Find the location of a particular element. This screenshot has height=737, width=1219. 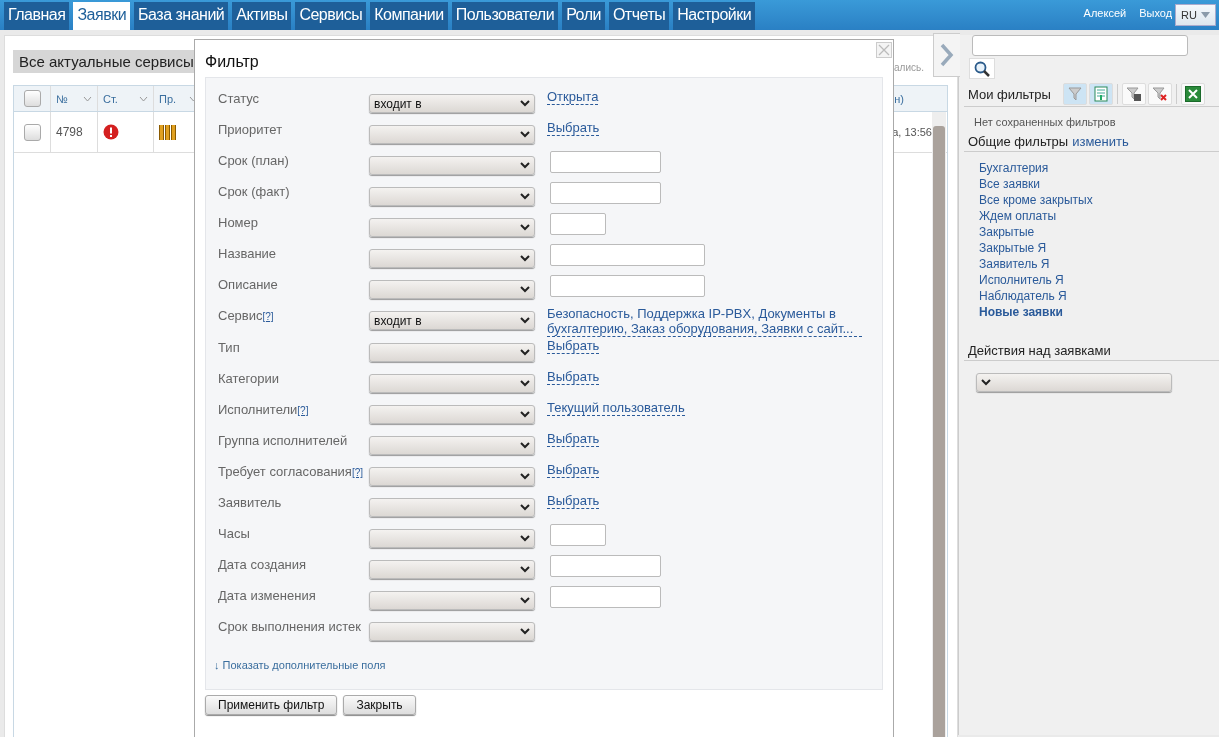

nav-tab: Роли is located at coordinates (583, 16).